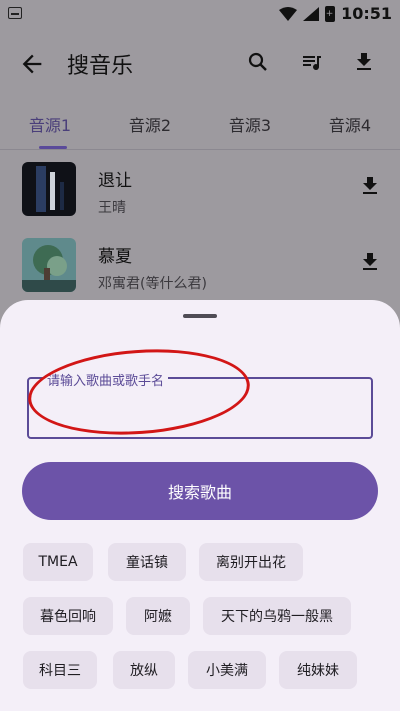 Image resolution: width=400 pixels, height=711 pixels. What do you see at coordinates (68, 616) in the screenshot?
I see `keyword-chip: 暮色回响` at bounding box center [68, 616].